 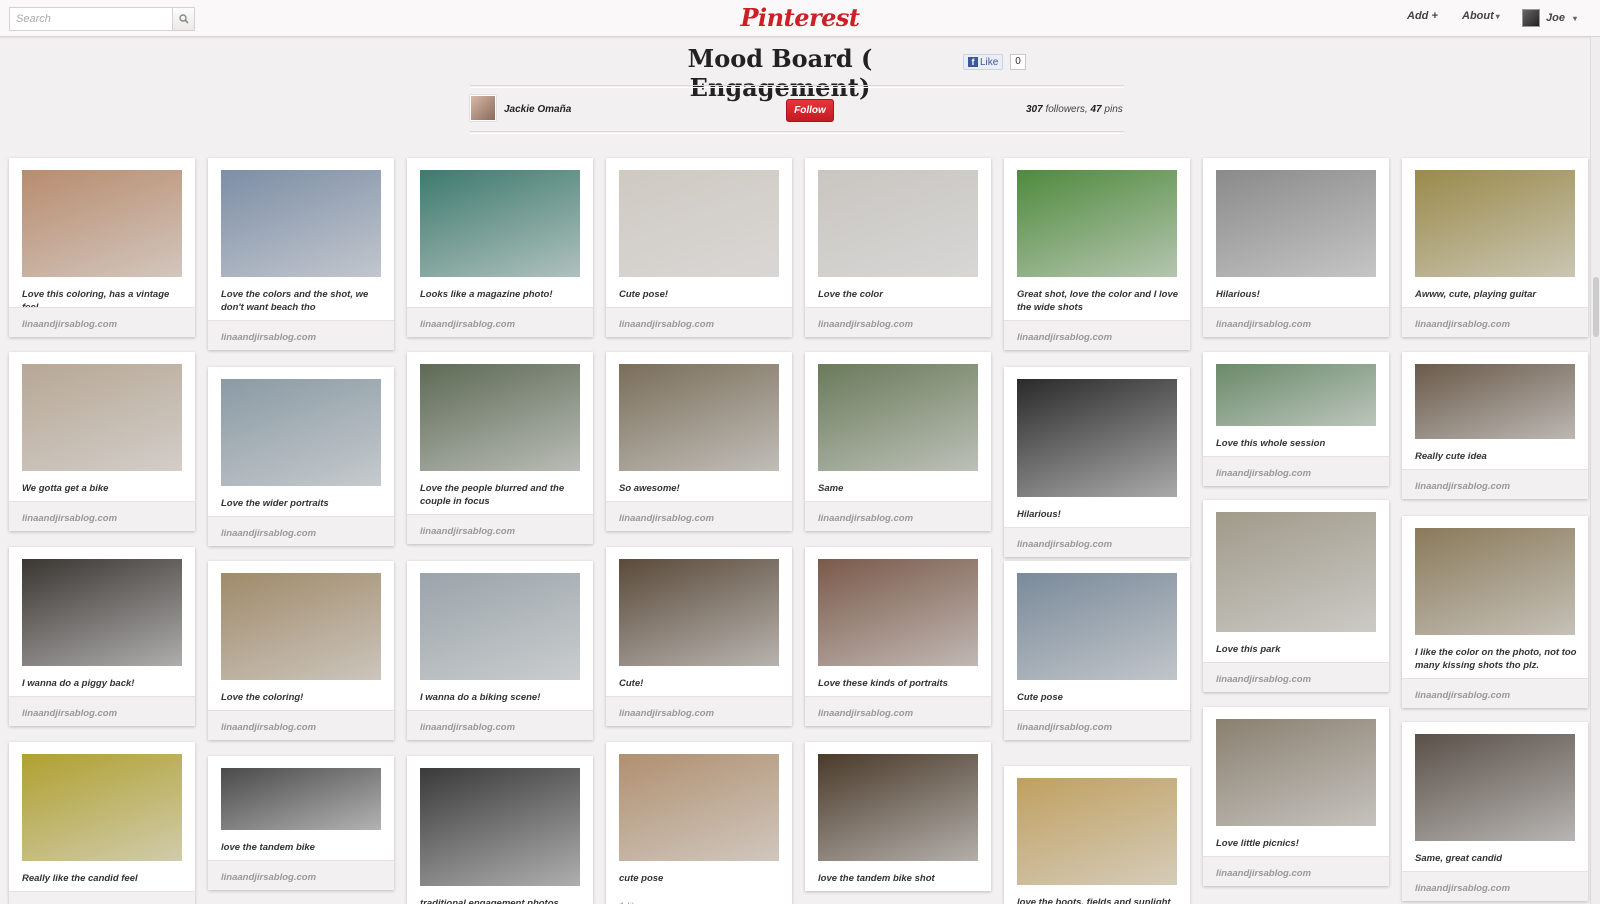 What do you see at coordinates (1596, 307) in the screenshot?
I see `scrollbar-thumb` at bounding box center [1596, 307].